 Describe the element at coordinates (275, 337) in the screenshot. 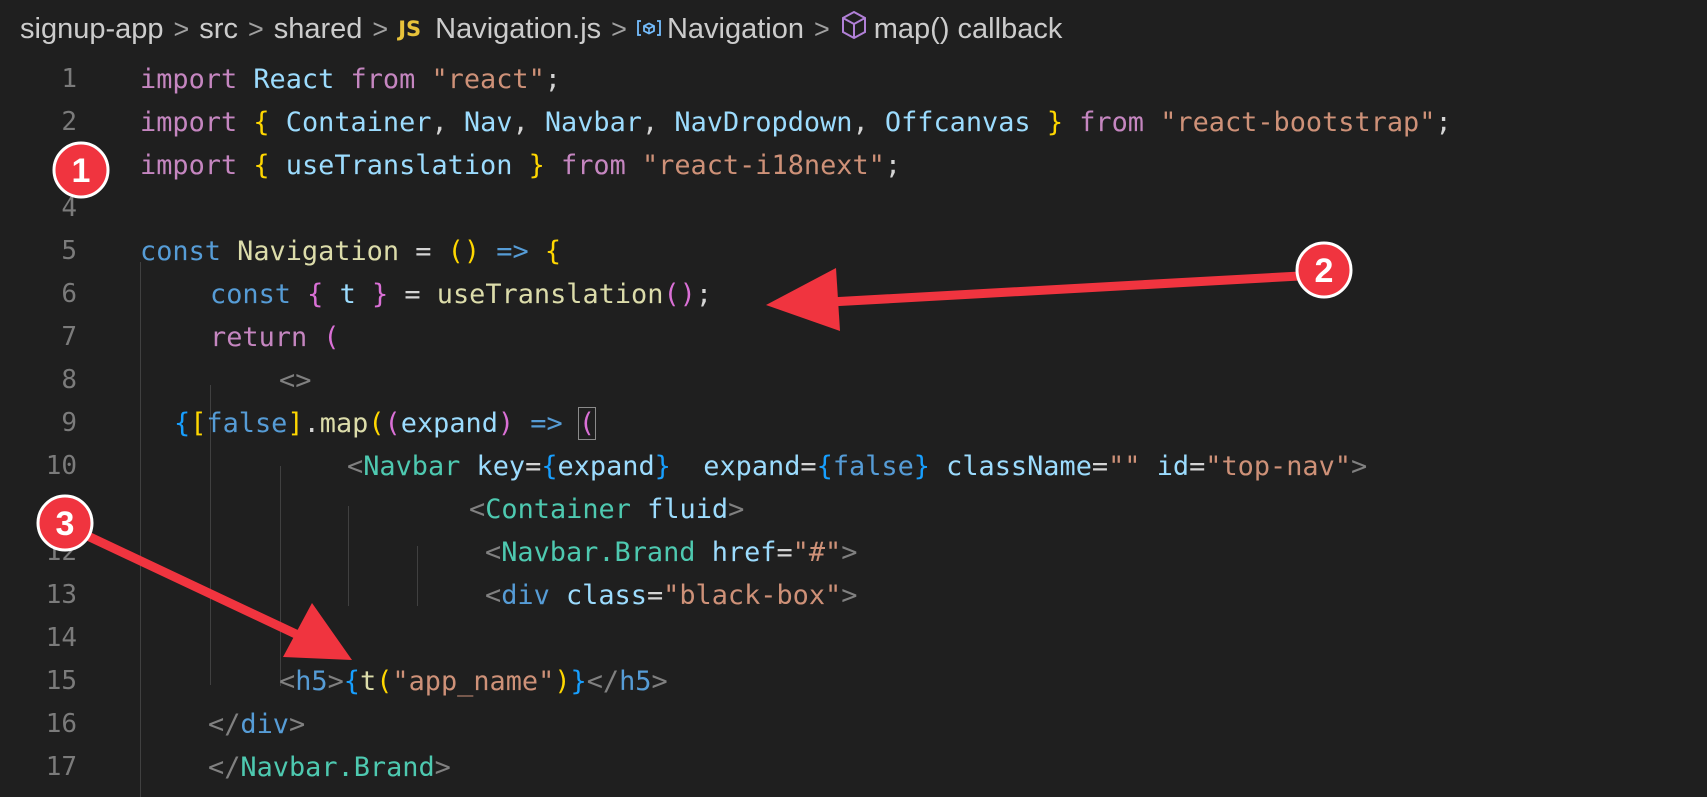

I see `code-text: return (` at that location.